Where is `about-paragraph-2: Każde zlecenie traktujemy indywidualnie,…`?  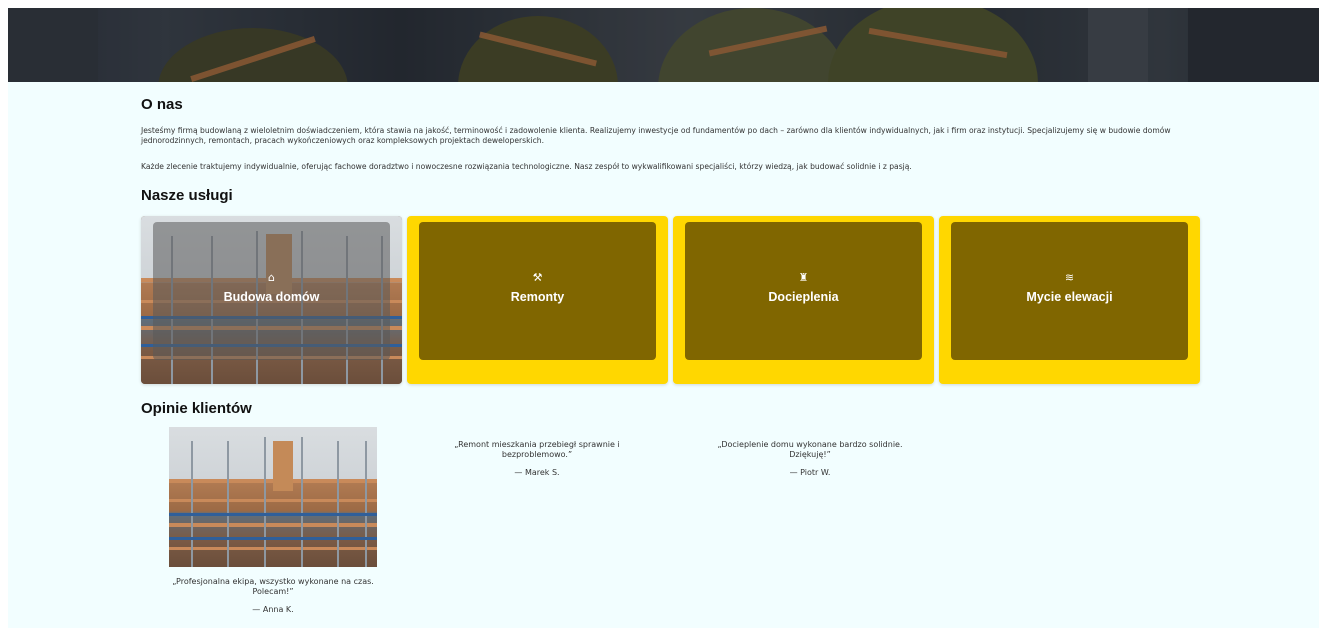
about-paragraph-2: Każde zlecenie traktujemy indywidualnie,… is located at coordinates (526, 166).